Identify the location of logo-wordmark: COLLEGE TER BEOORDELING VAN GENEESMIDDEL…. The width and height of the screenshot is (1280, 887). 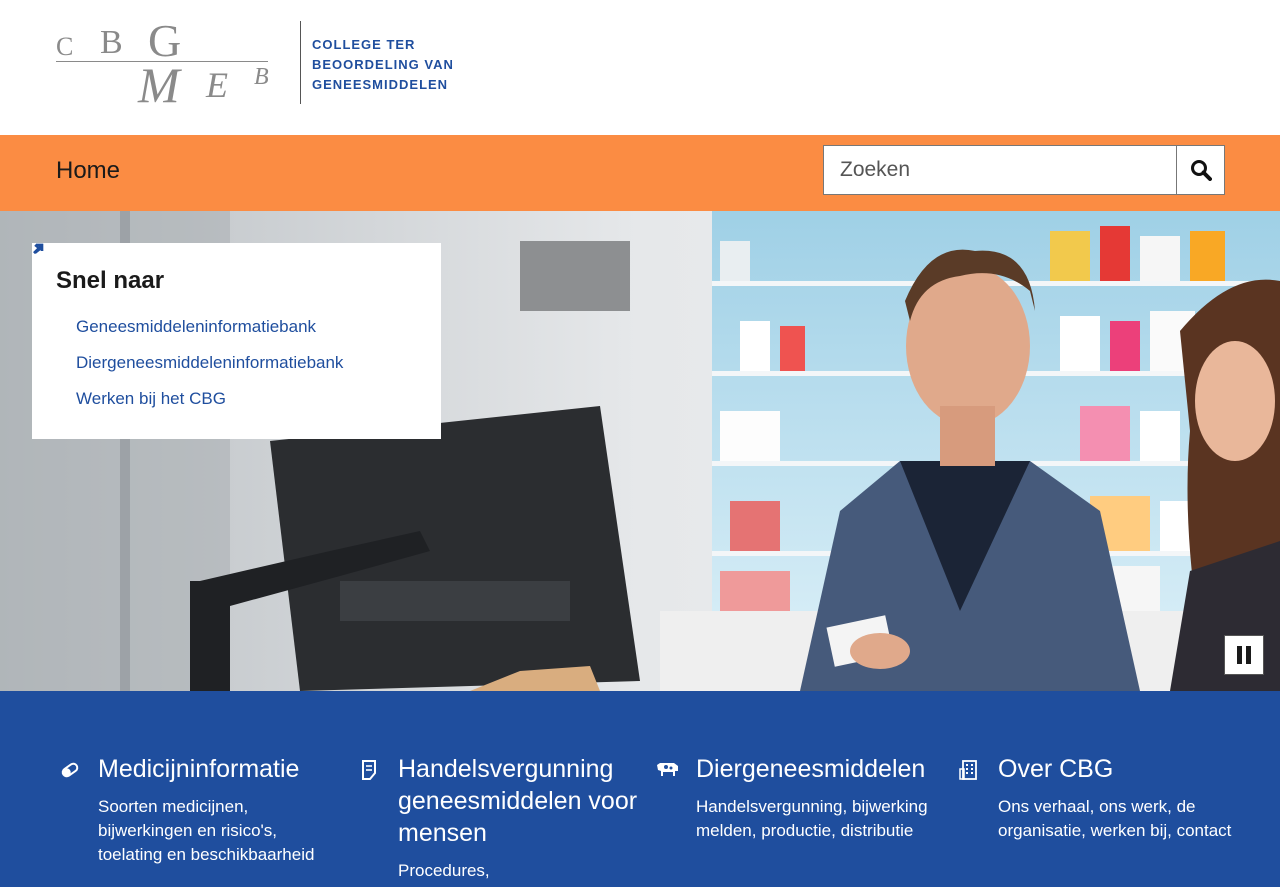
(397, 65).